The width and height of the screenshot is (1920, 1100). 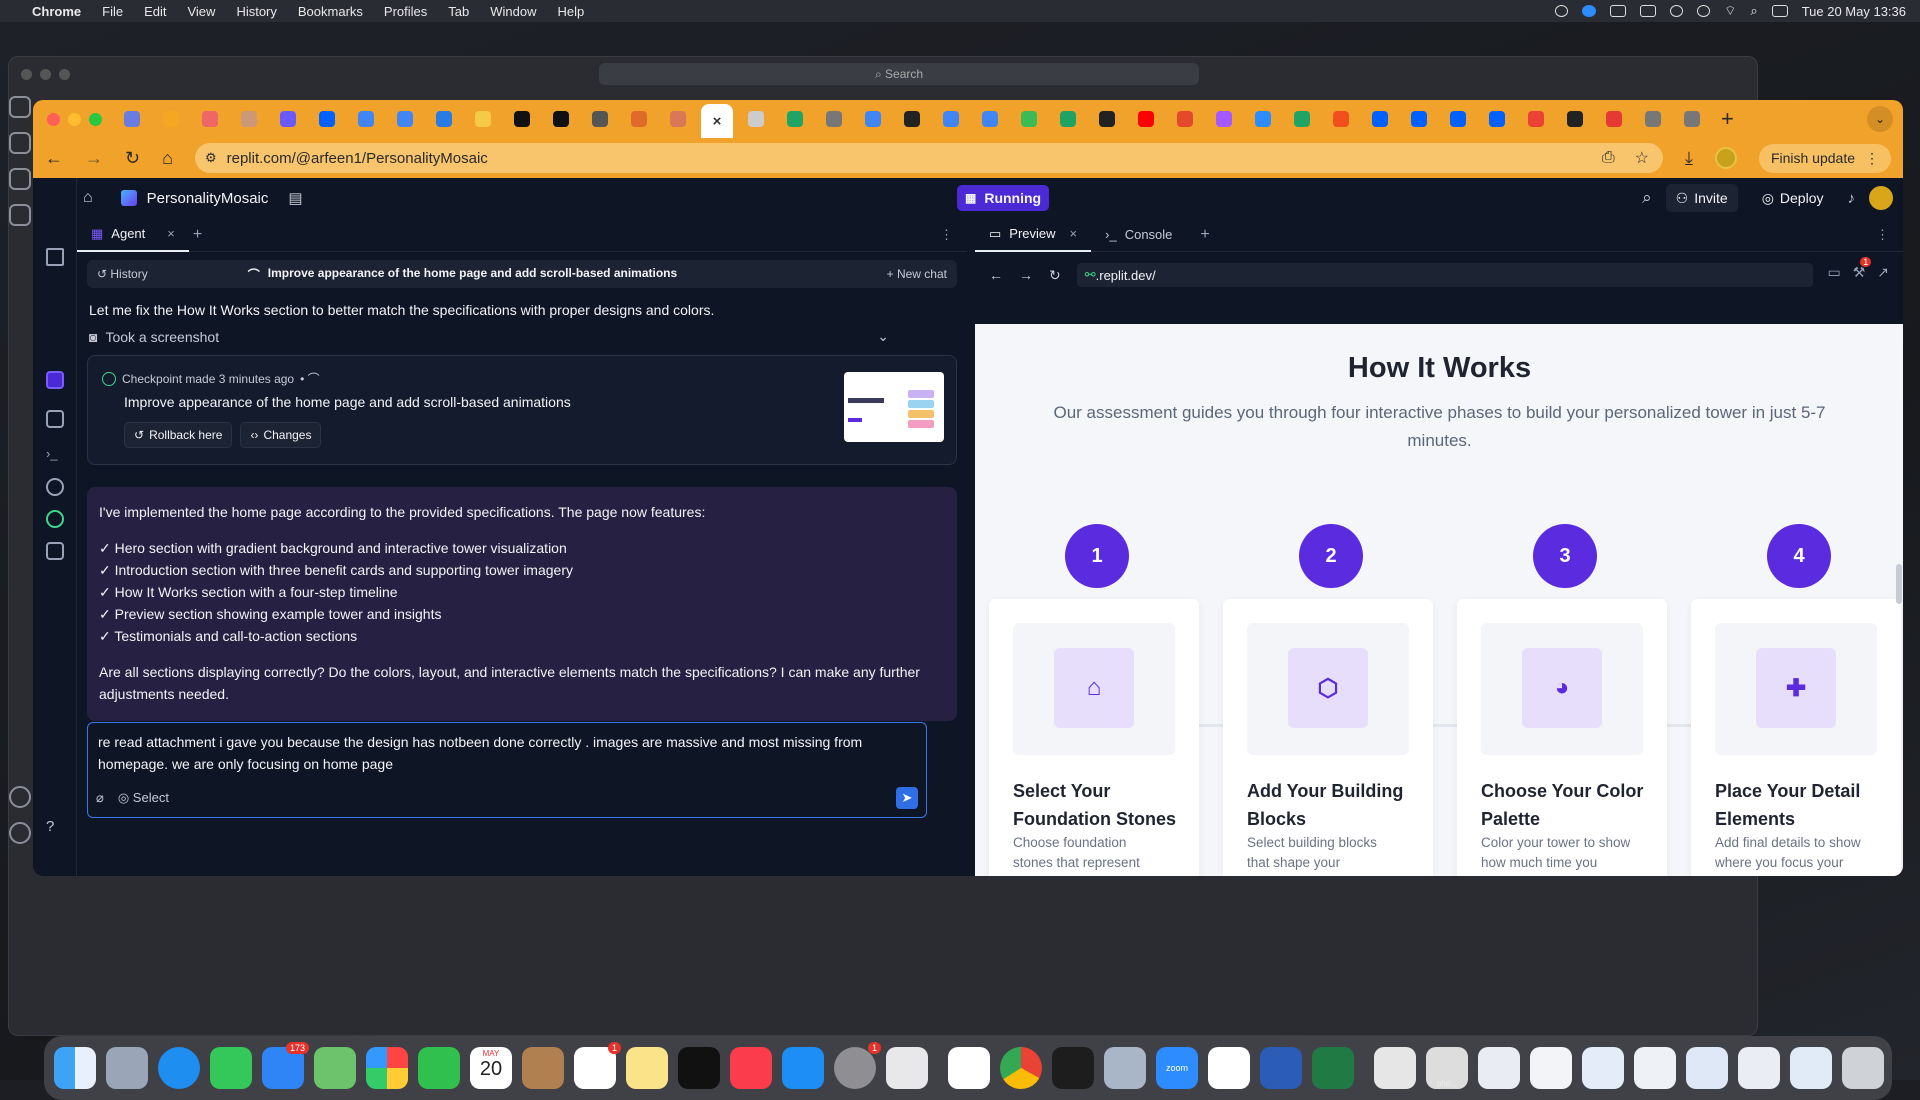 I want to click on install-icon: ⎙, so click(x=1608, y=158).